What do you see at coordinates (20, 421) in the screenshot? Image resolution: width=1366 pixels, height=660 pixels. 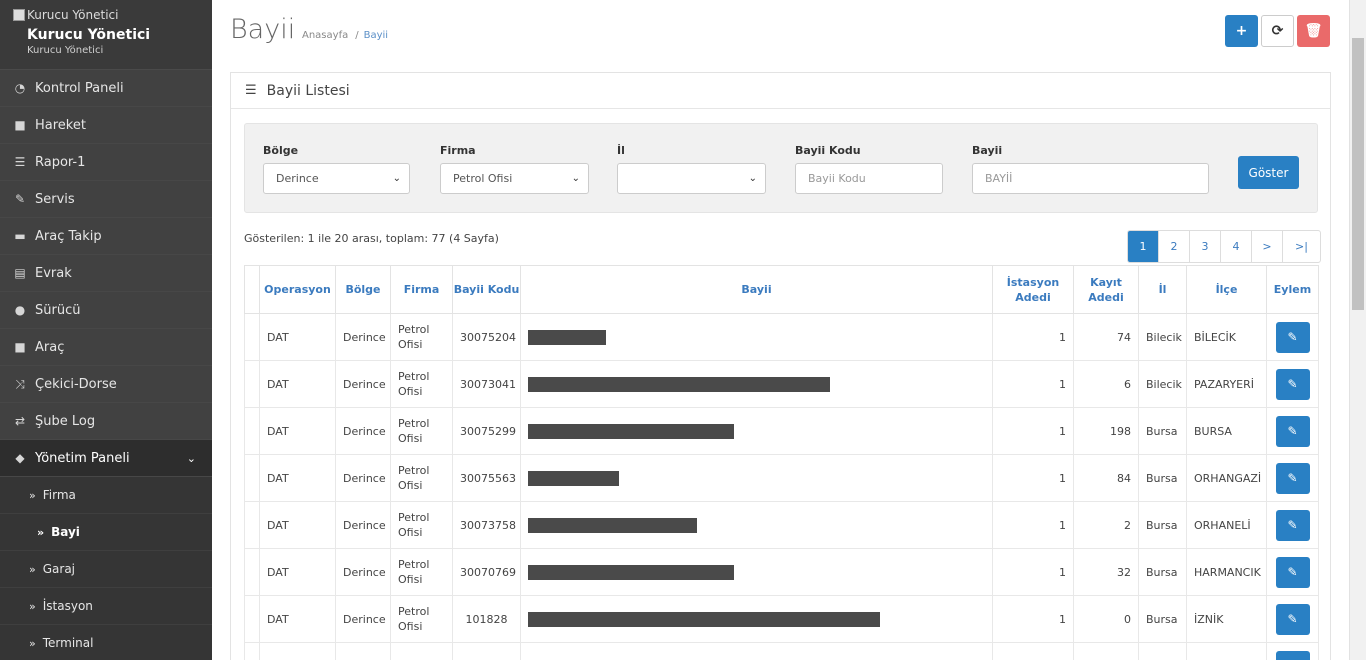 I see `exchange-icon: ⇄` at bounding box center [20, 421].